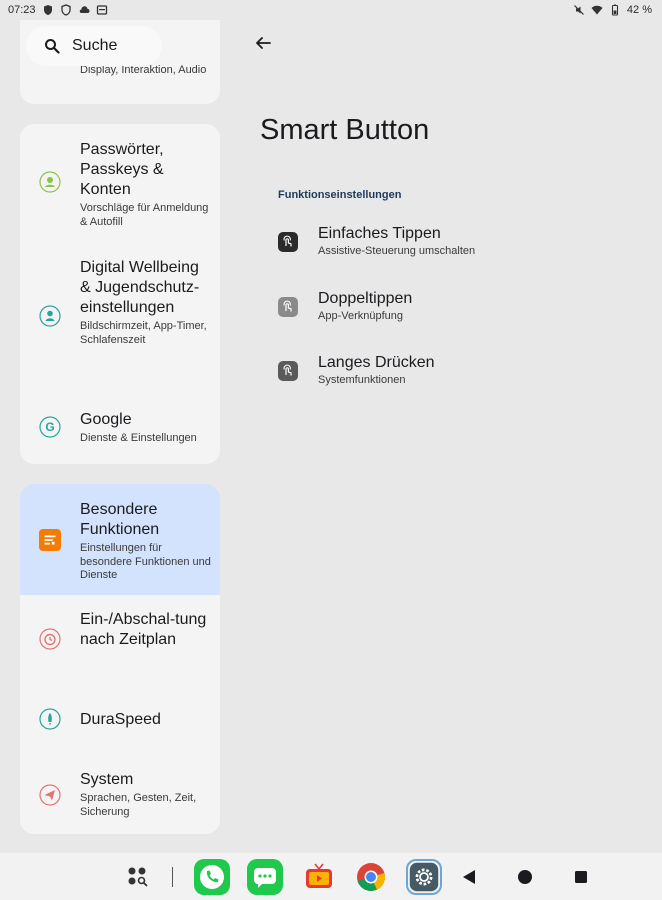  I want to click on settings-icon, so click(424, 877).